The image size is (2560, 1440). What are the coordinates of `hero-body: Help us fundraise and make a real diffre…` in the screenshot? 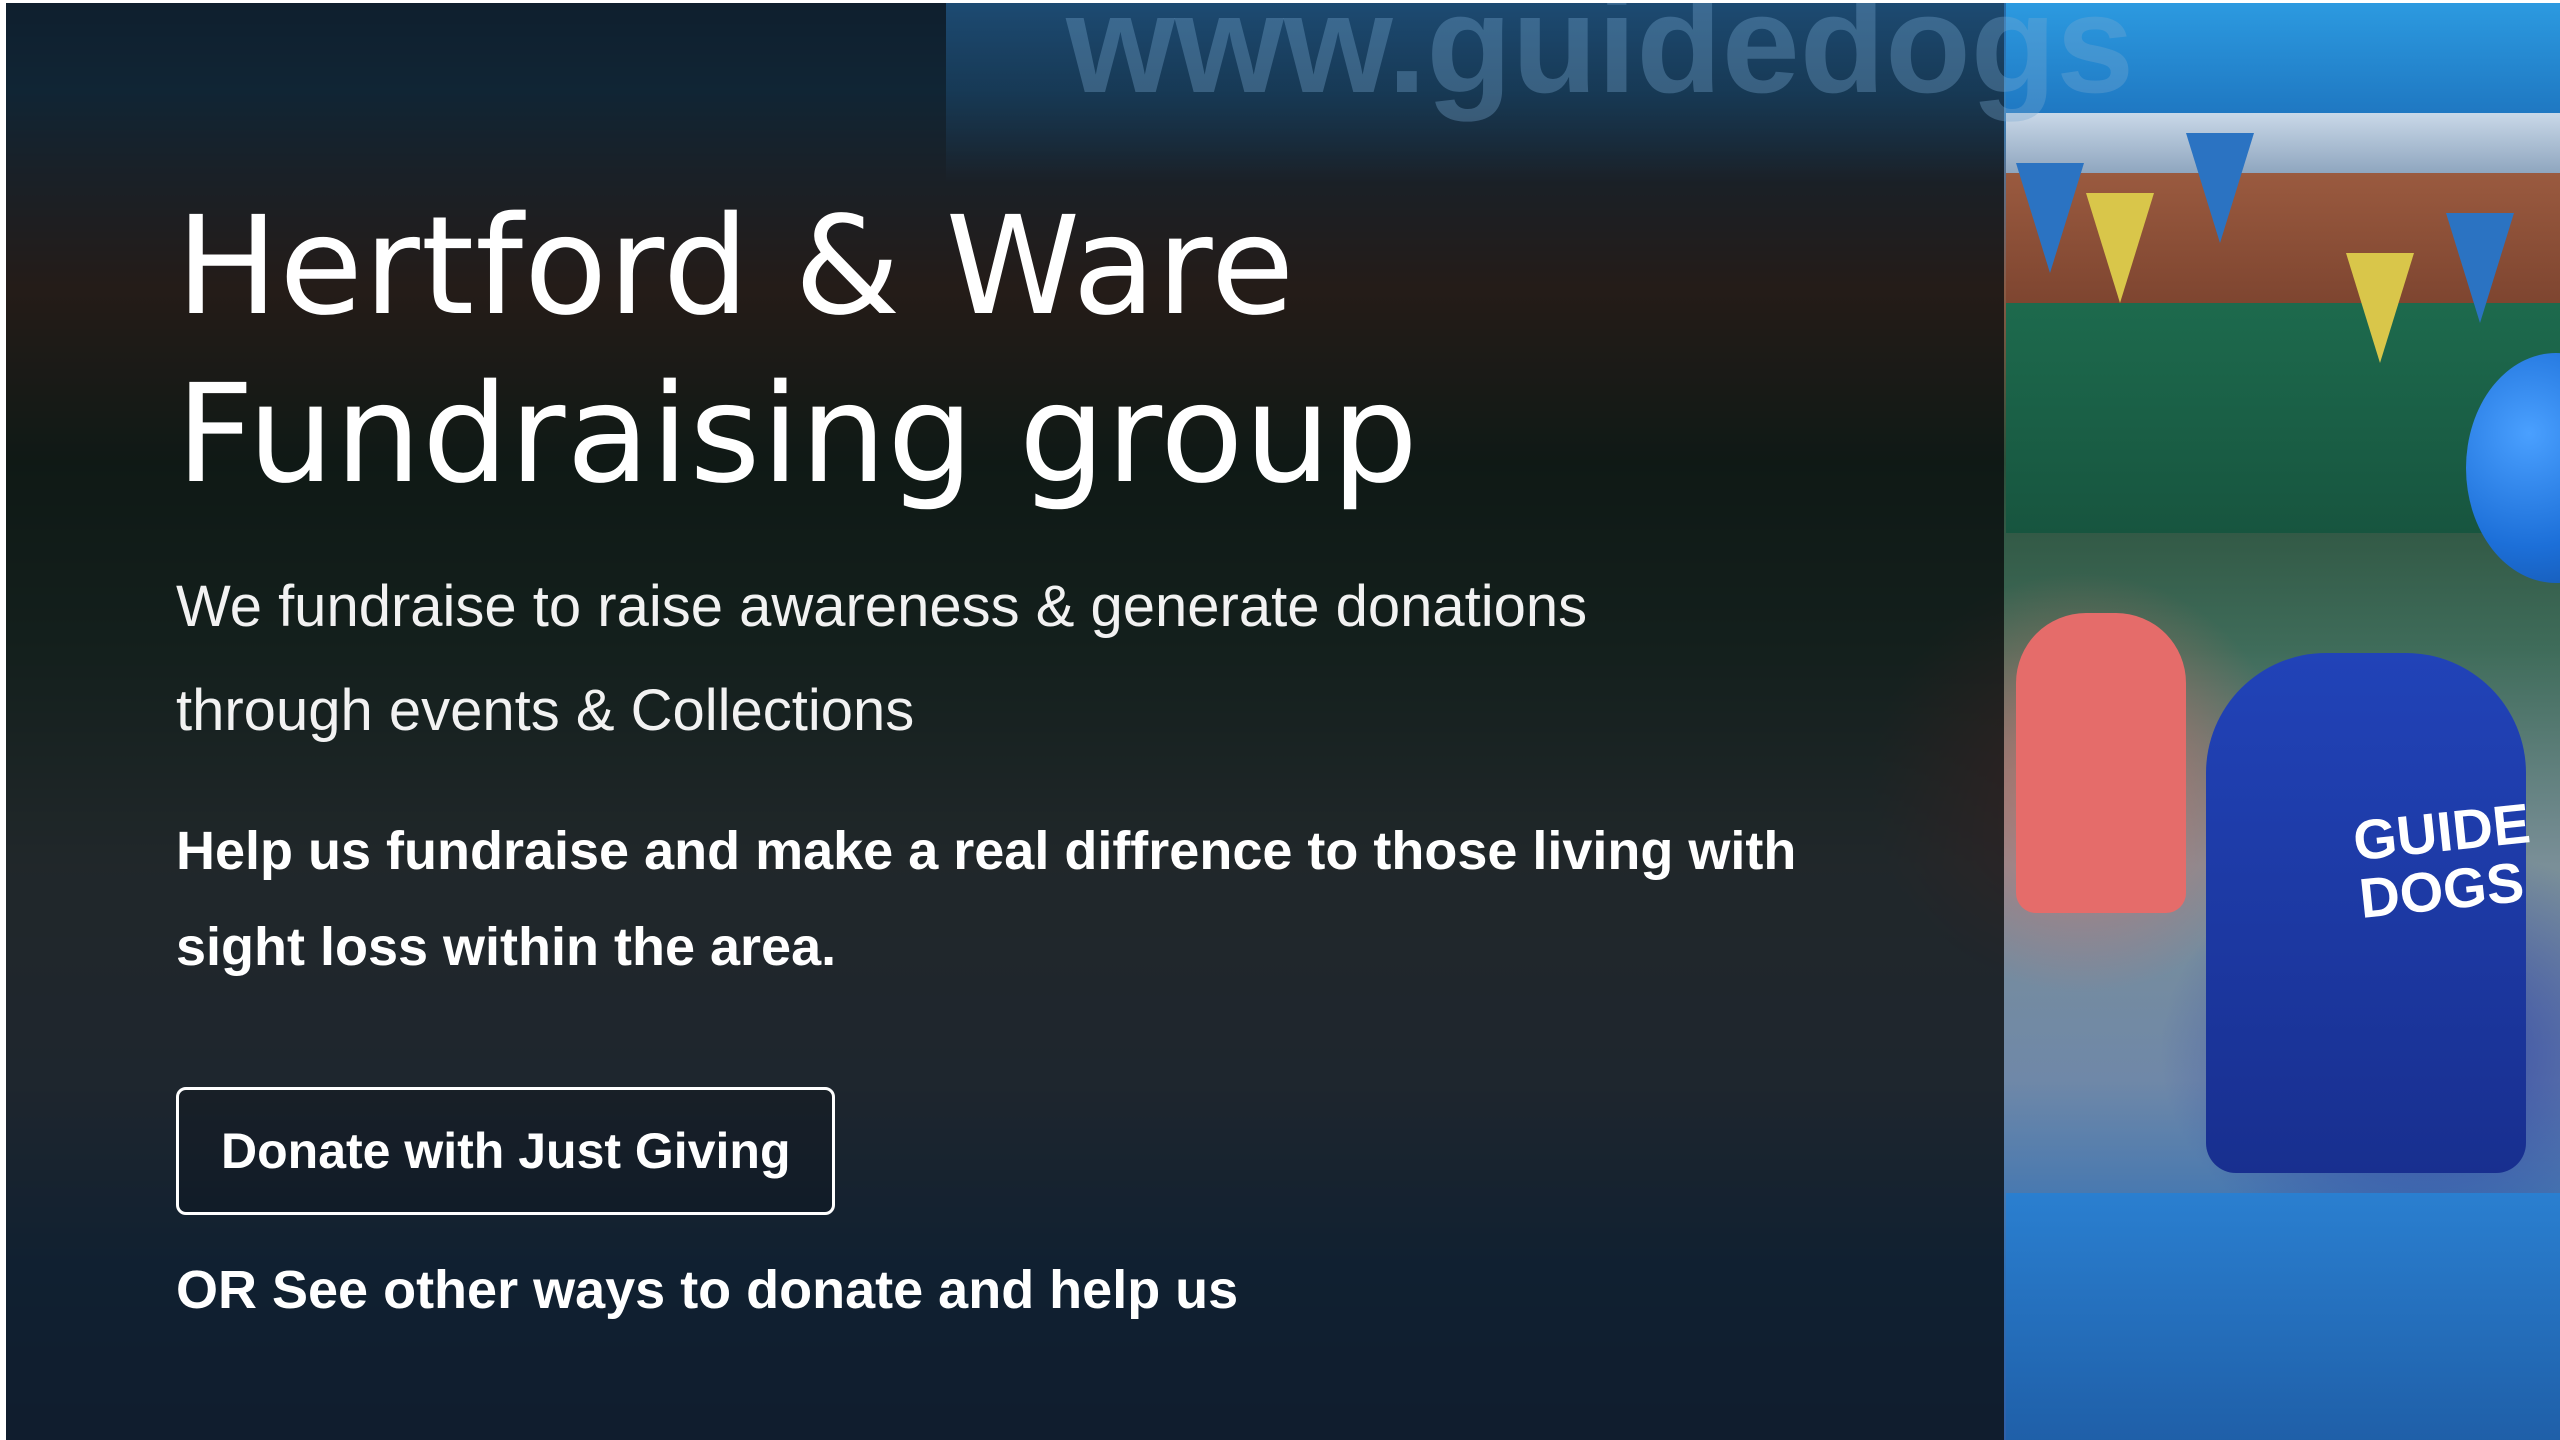 It's located at (986, 899).